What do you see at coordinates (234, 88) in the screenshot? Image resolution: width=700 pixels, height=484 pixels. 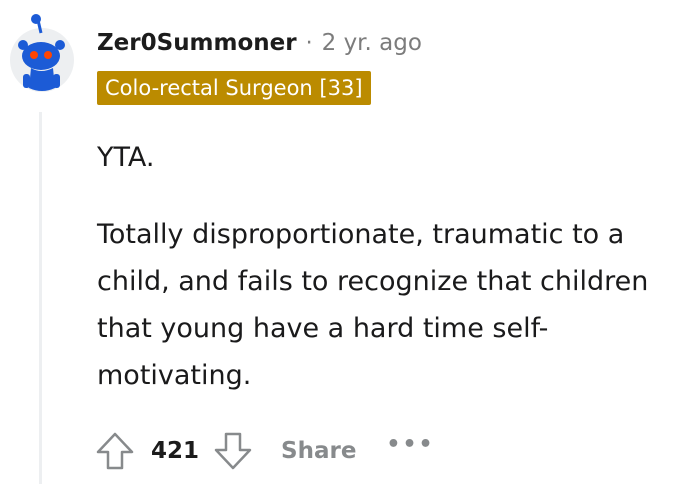 I see `user-flair: Colo-rectal Surgeon [33]` at bounding box center [234, 88].